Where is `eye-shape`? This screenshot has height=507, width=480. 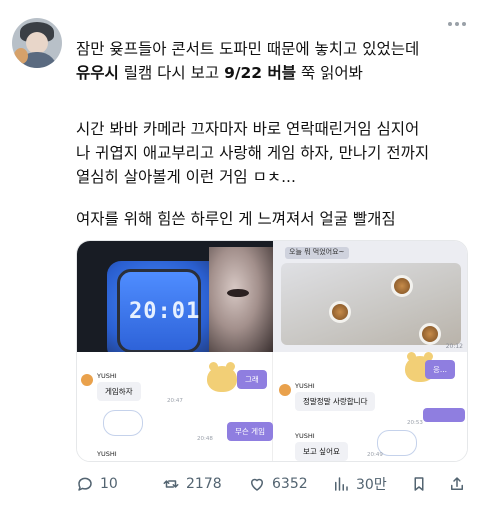
eye-shape is located at coordinates (238, 293).